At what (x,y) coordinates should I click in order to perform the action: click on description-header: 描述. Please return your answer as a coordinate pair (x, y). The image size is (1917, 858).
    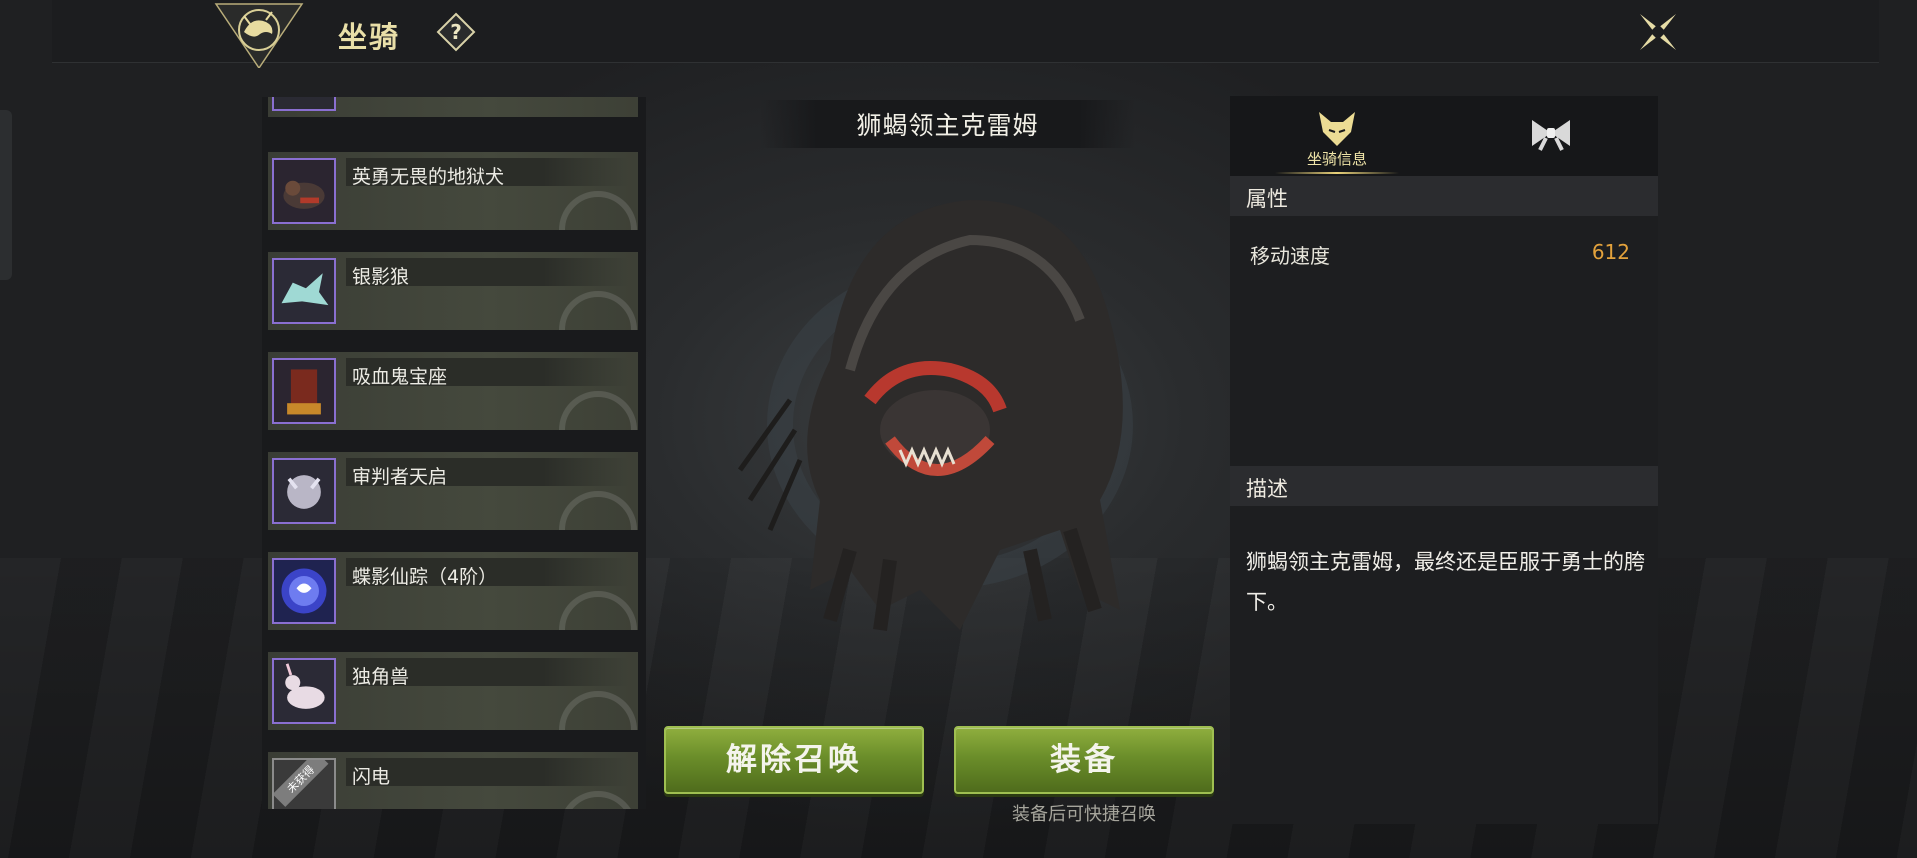
    Looking at the image, I should click on (1444, 486).